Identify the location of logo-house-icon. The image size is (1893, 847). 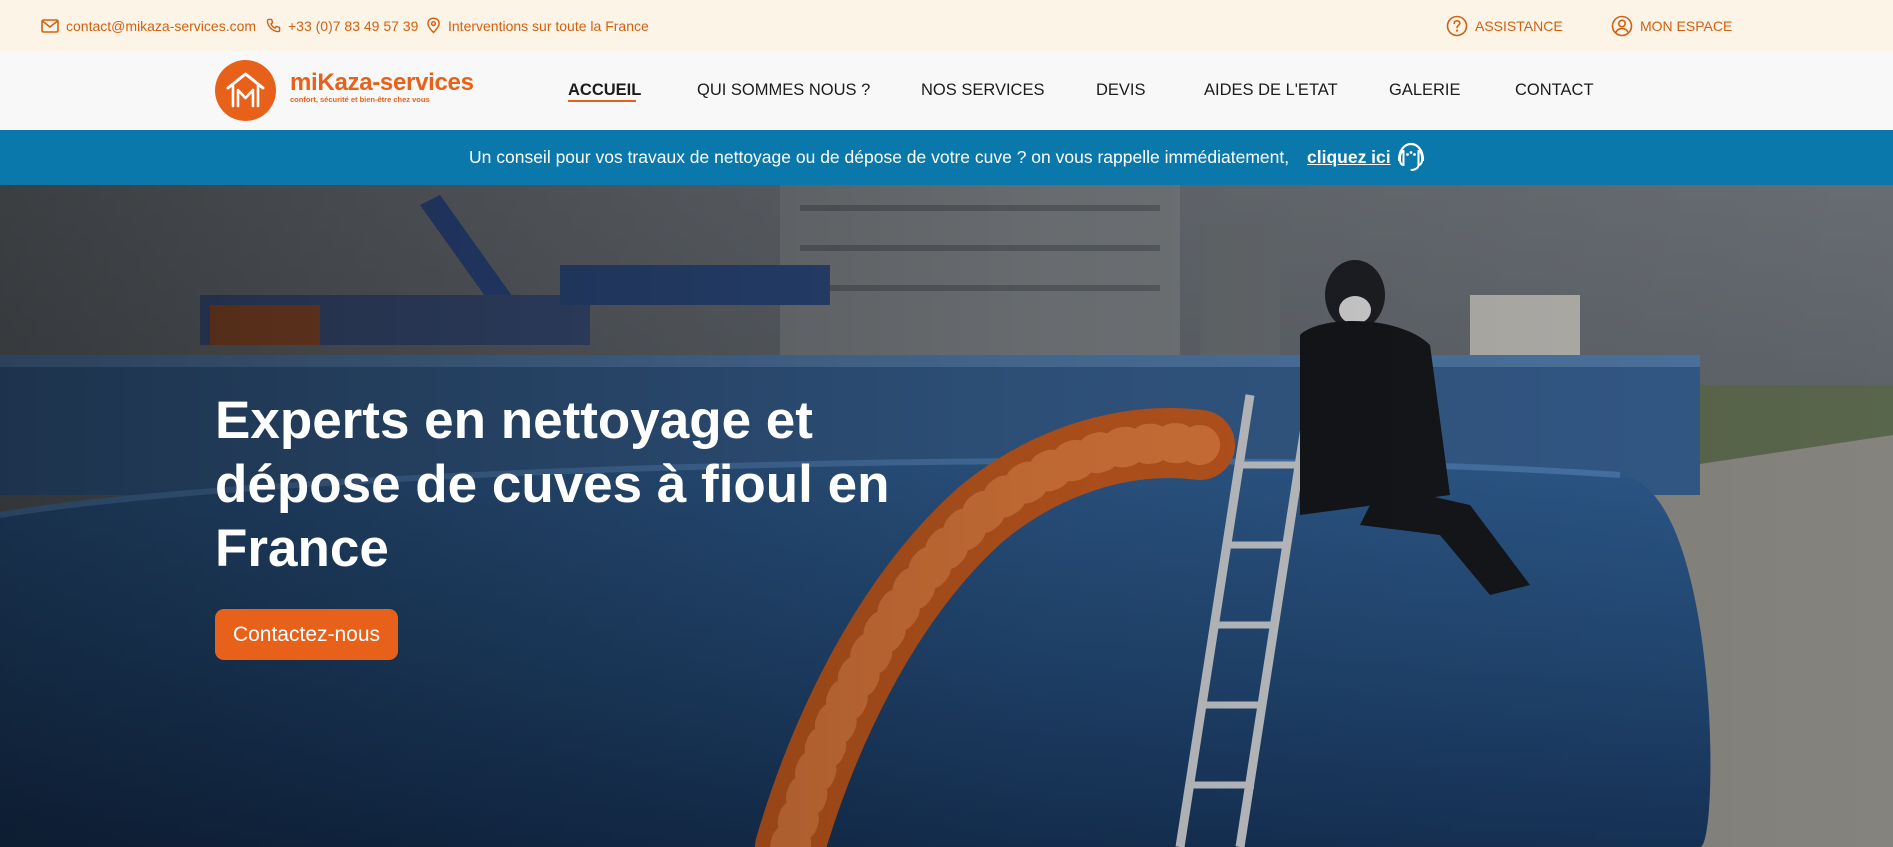
(245, 90).